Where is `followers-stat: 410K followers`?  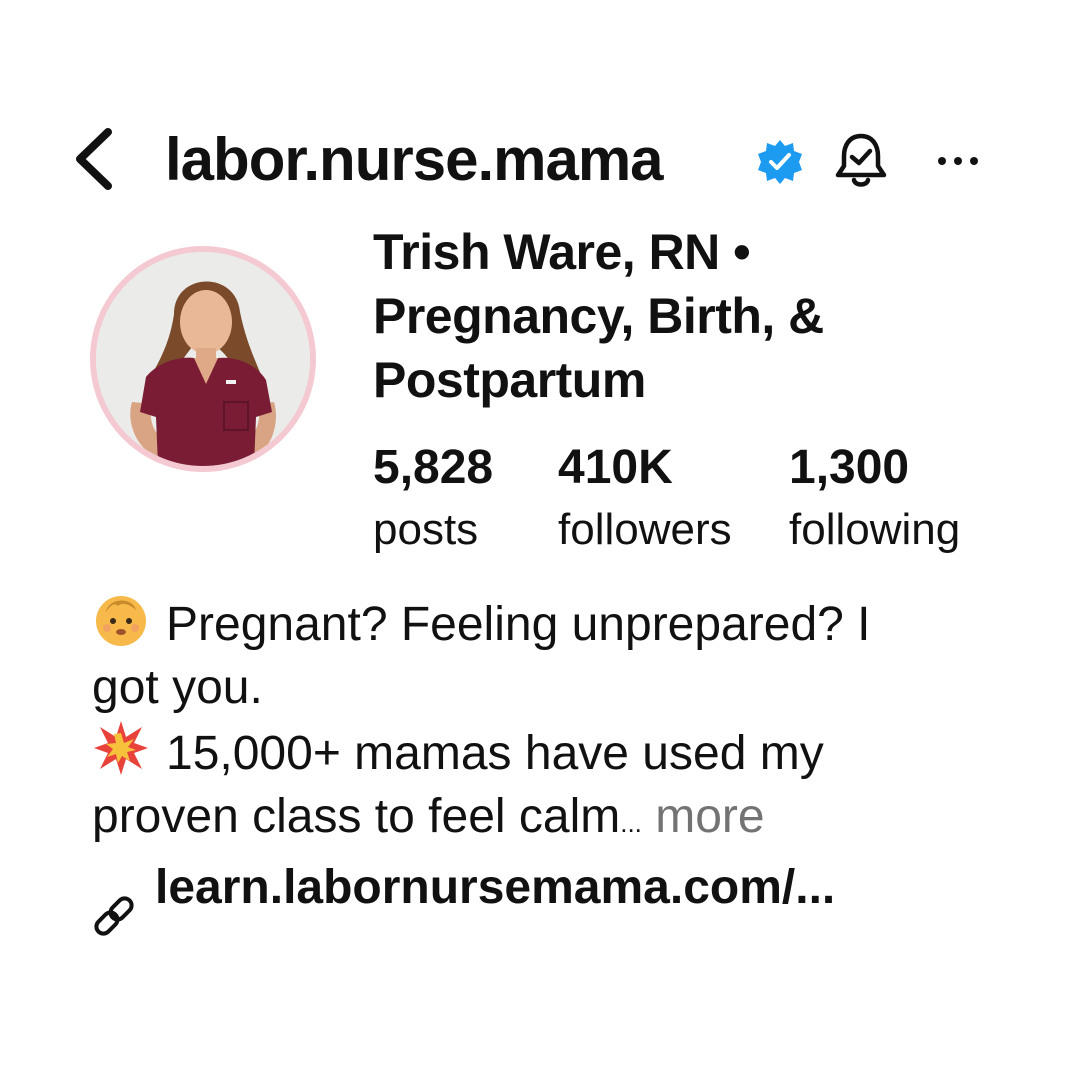
followers-stat: 410K followers is located at coordinates (645, 500).